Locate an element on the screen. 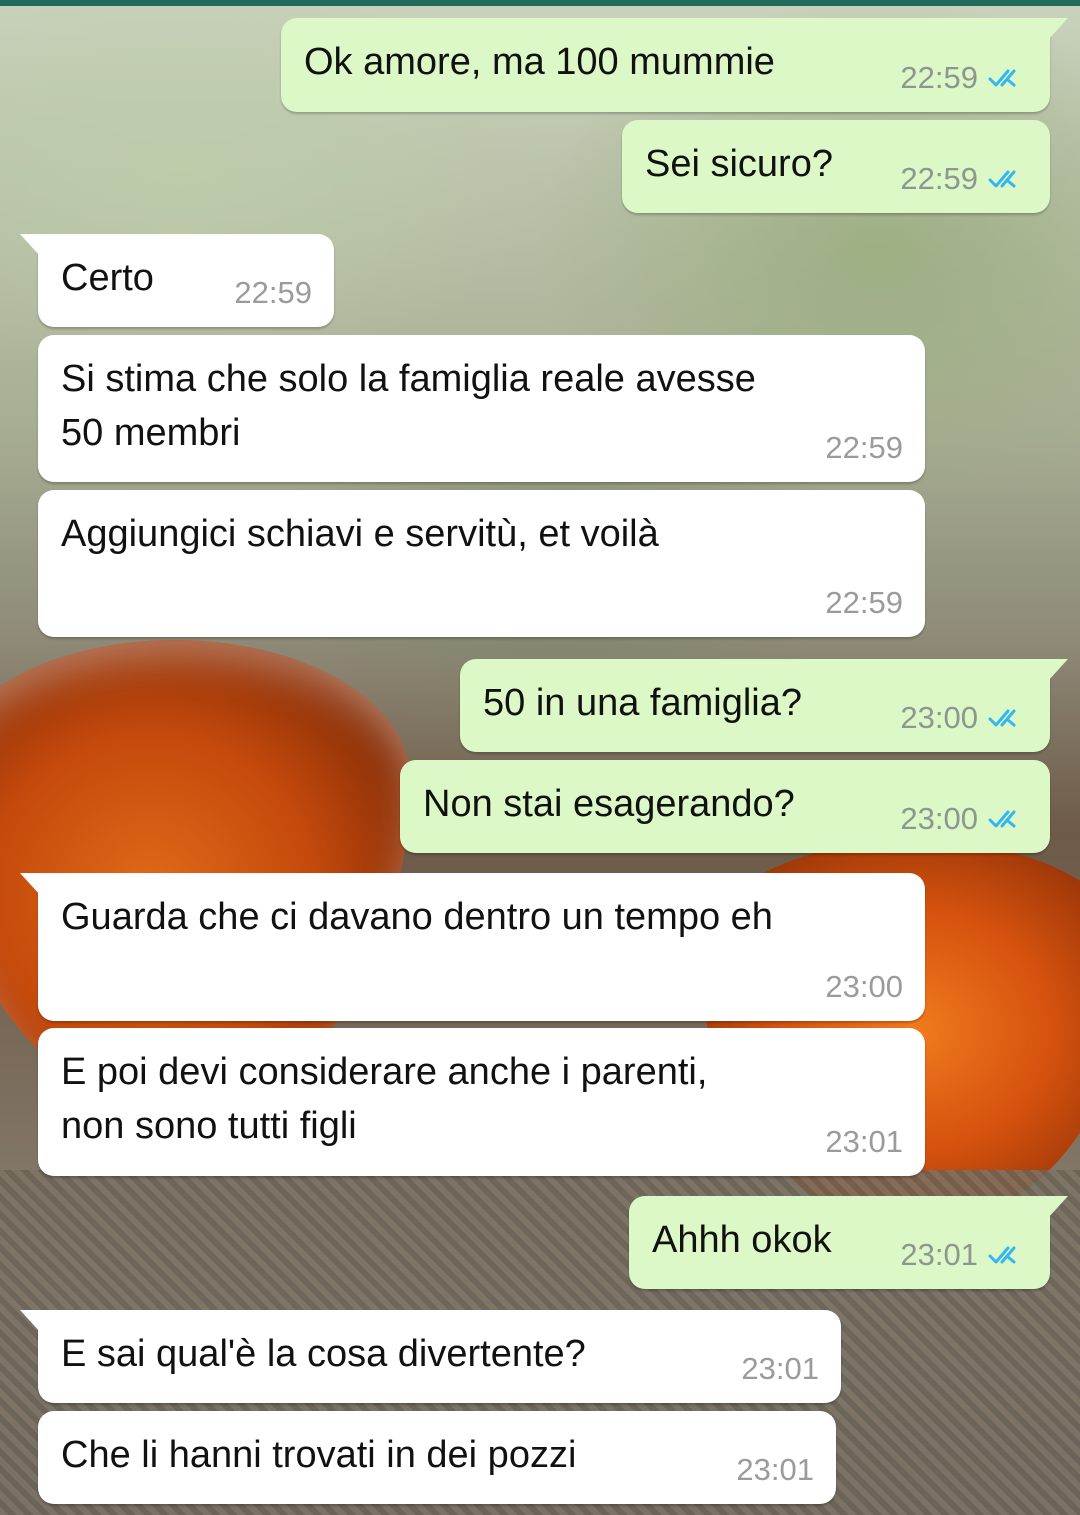 The width and height of the screenshot is (1080, 1515). message-text: Aggiungici schiavi e servitù, et voilà is located at coordinates (360, 534).